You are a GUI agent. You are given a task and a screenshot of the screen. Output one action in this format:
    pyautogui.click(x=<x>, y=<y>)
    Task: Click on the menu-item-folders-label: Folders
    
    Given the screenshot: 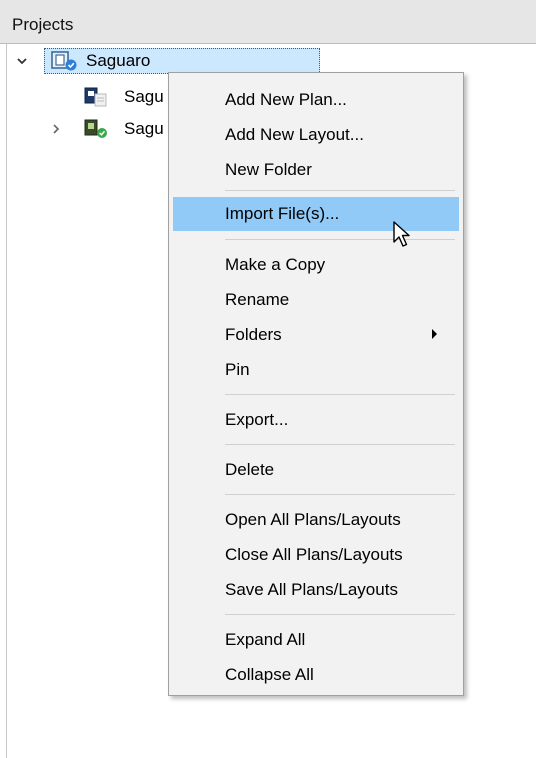 What is the action you would take?
    pyautogui.click(x=253, y=334)
    